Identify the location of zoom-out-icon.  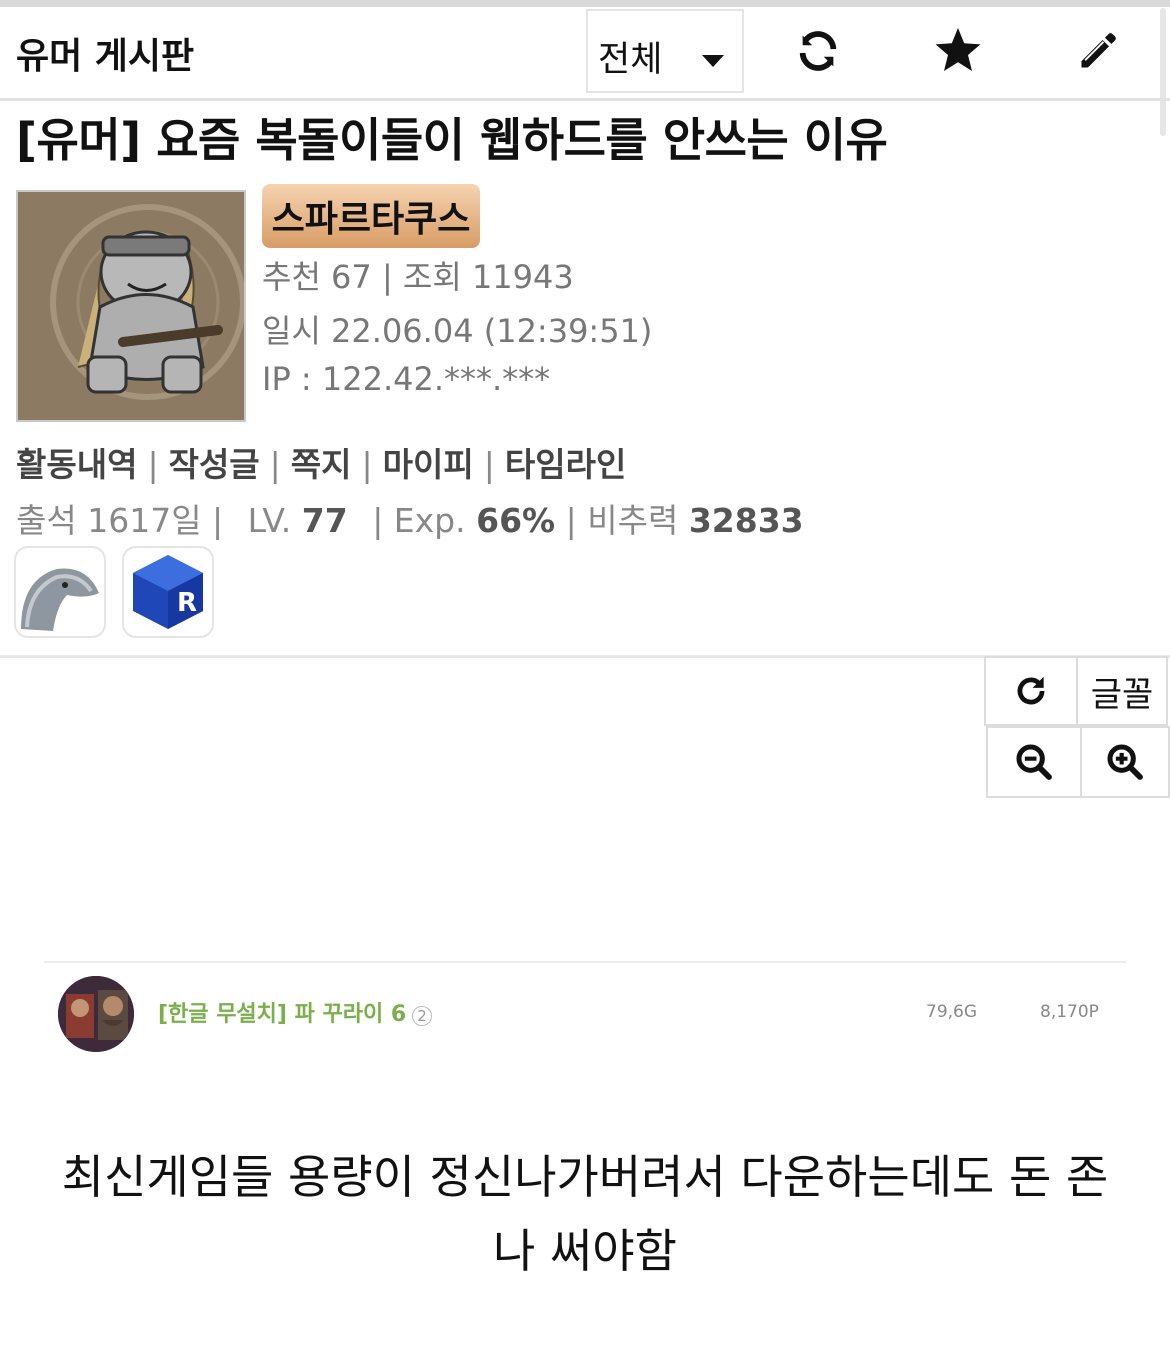
(1034, 762).